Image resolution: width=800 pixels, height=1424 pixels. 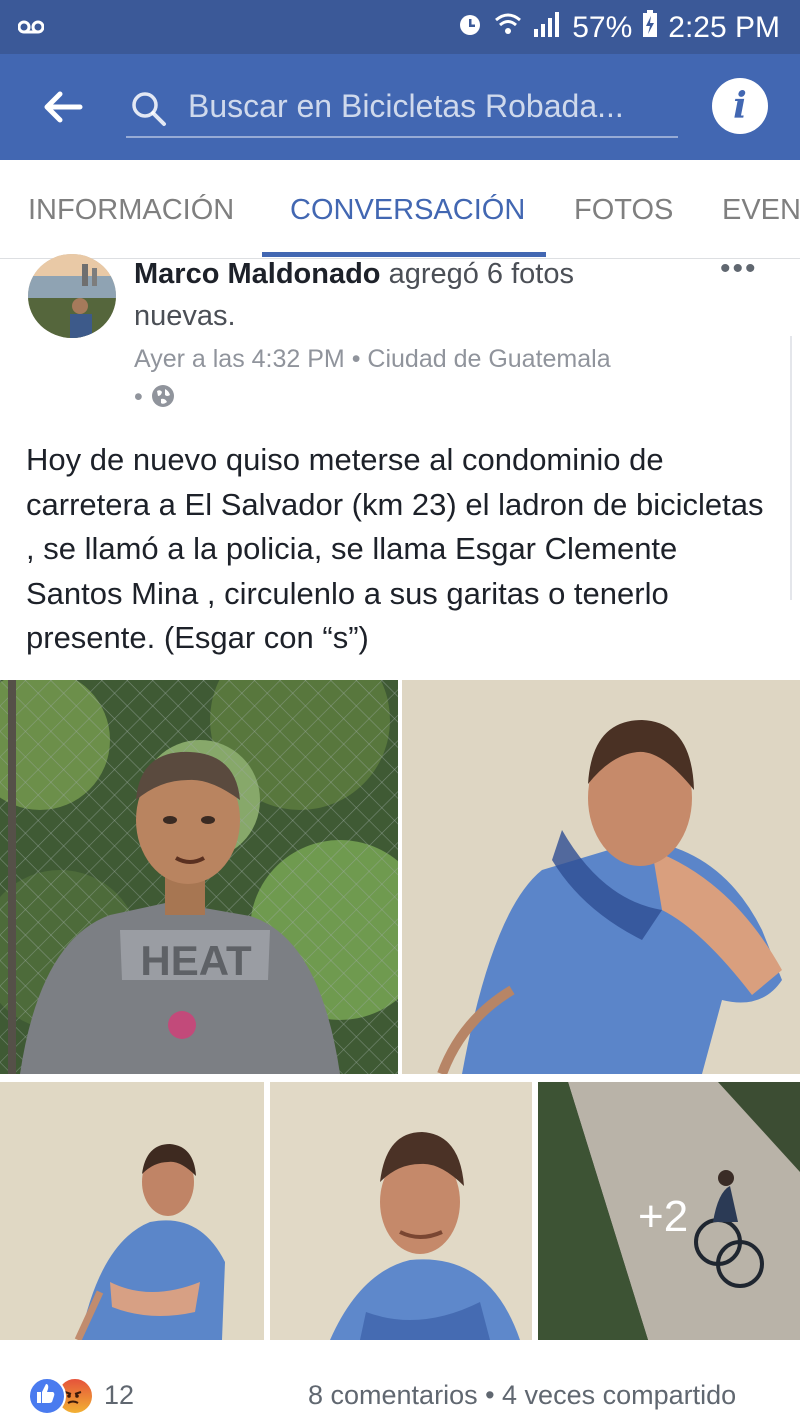 What do you see at coordinates (72, 296) in the screenshot?
I see `avatar` at bounding box center [72, 296].